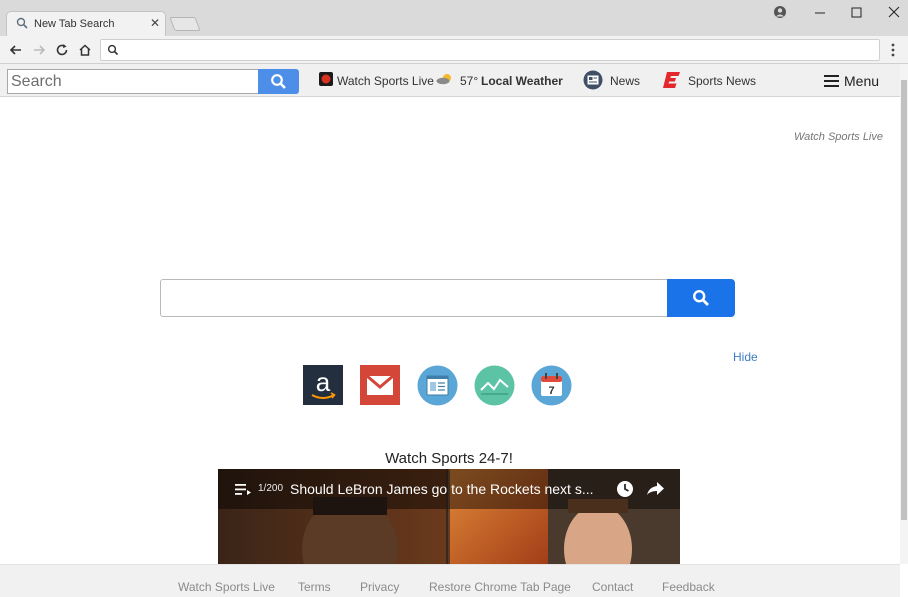 This screenshot has width=908, height=597. I want to click on browser-tab: New Tab Search ✕, so click(86, 23).